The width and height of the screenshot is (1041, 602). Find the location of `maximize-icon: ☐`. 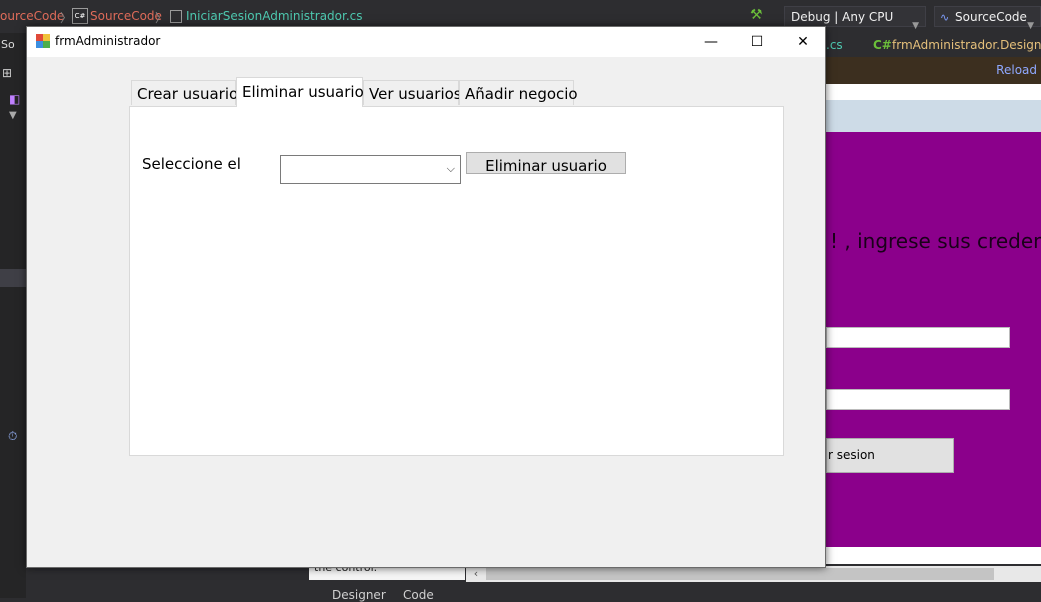

maximize-icon: ☐ is located at coordinates (757, 42).